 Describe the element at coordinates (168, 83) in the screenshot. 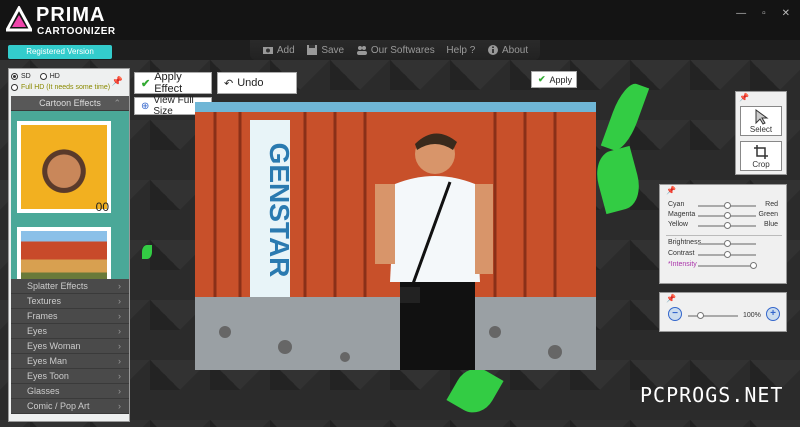

I see `apply-effect-label: Apply Effect` at that location.